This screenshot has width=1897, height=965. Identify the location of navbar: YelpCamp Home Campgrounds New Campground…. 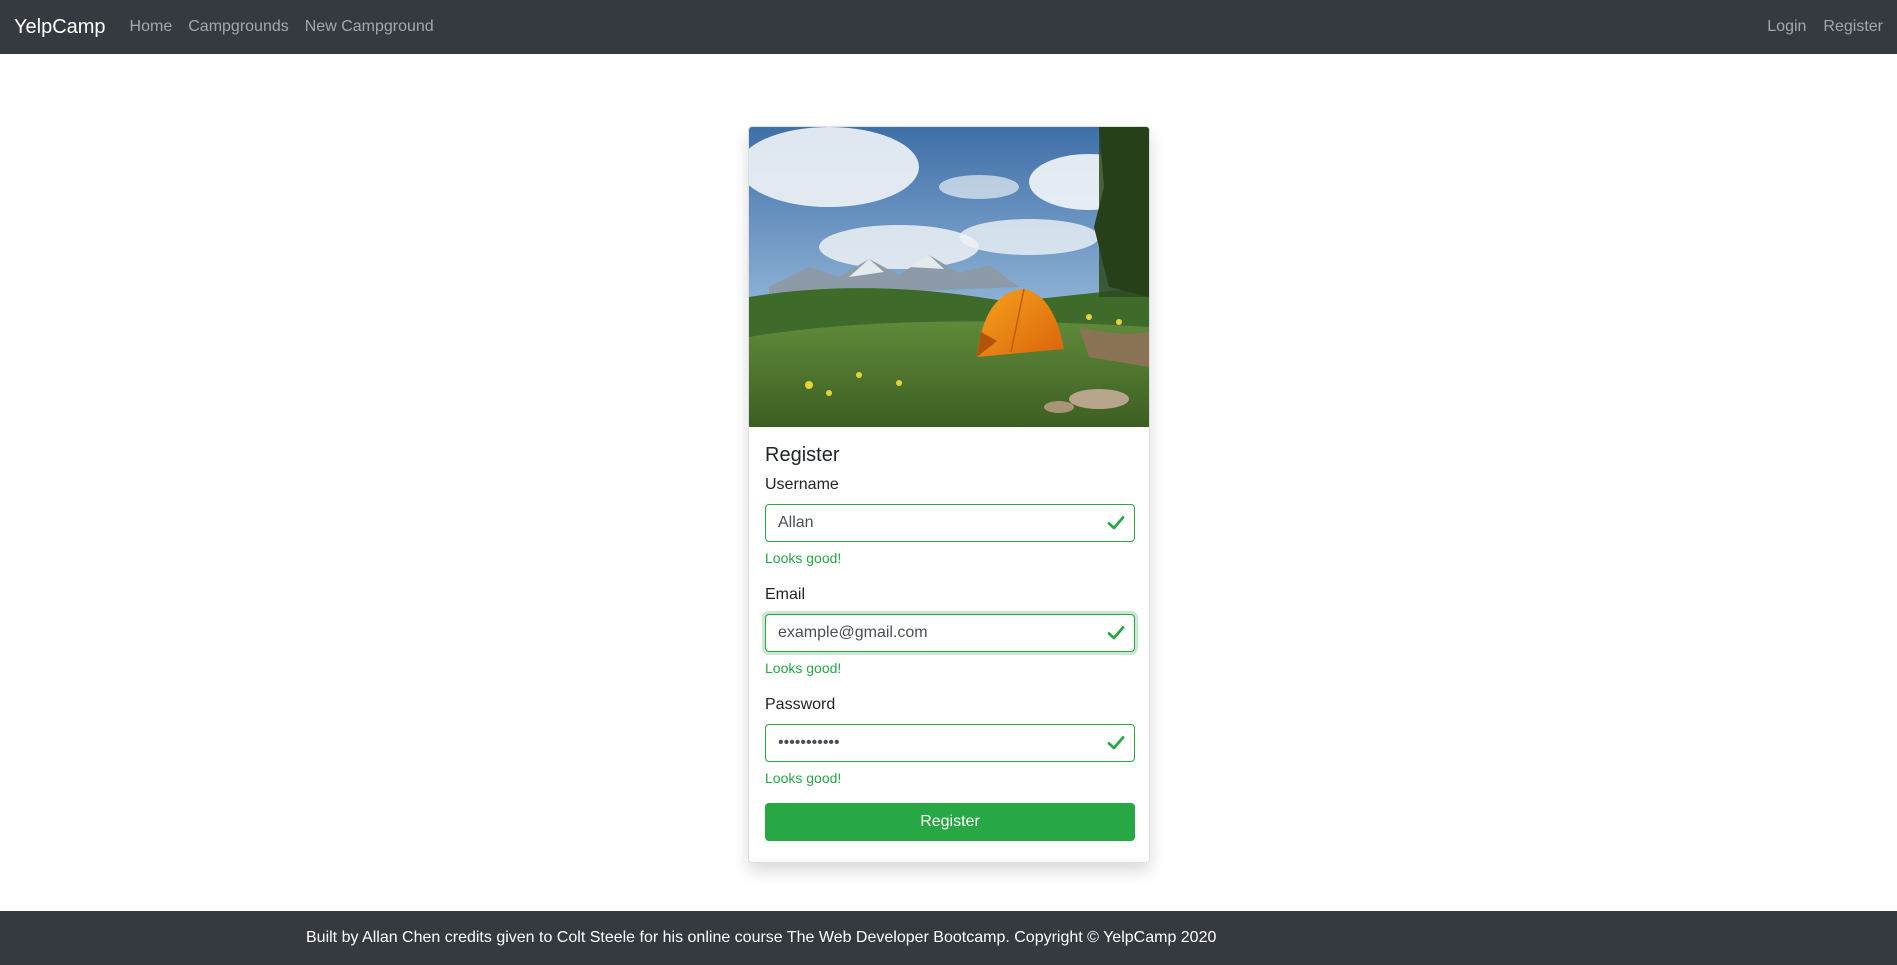
(948, 27).